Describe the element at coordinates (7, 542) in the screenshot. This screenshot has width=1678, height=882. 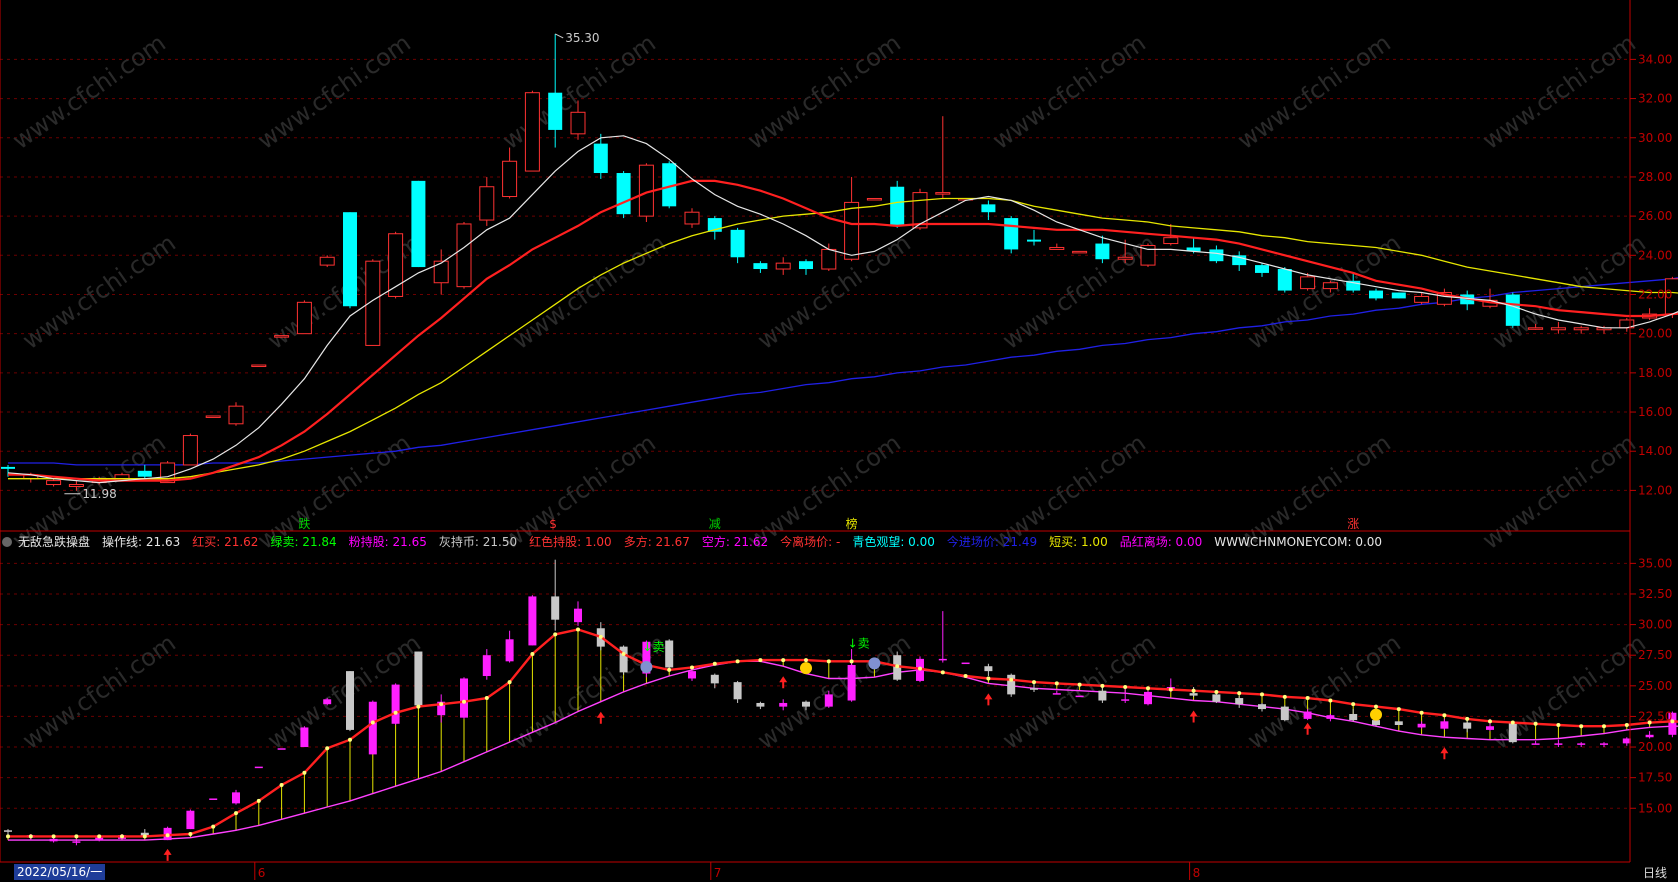
I see `collapse-icon` at that location.